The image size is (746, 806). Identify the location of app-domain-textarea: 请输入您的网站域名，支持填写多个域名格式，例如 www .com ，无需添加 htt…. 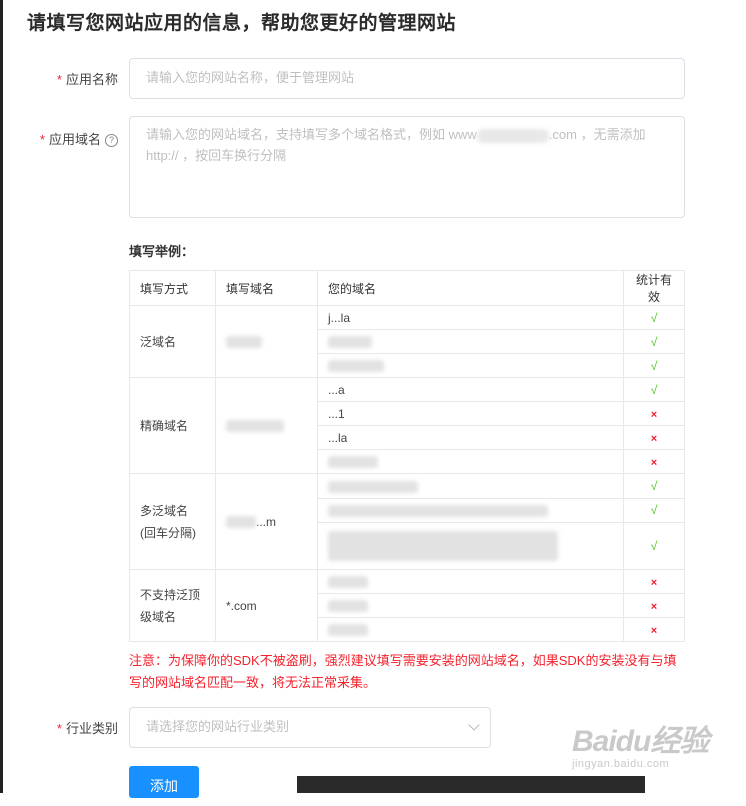
(407, 167).